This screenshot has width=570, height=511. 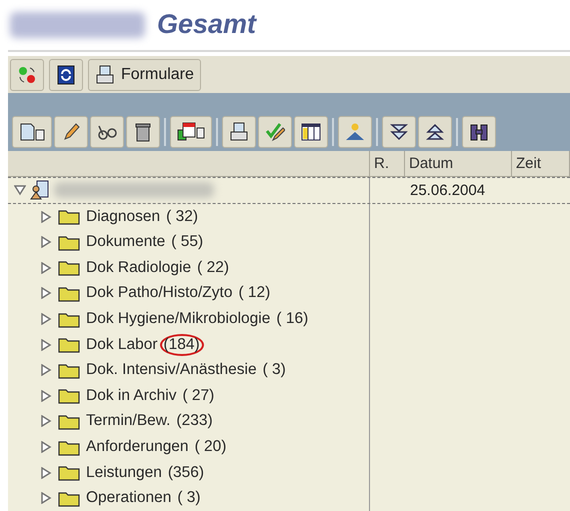 What do you see at coordinates (186, 472) in the screenshot?
I see `count-label: (356)` at bounding box center [186, 472].